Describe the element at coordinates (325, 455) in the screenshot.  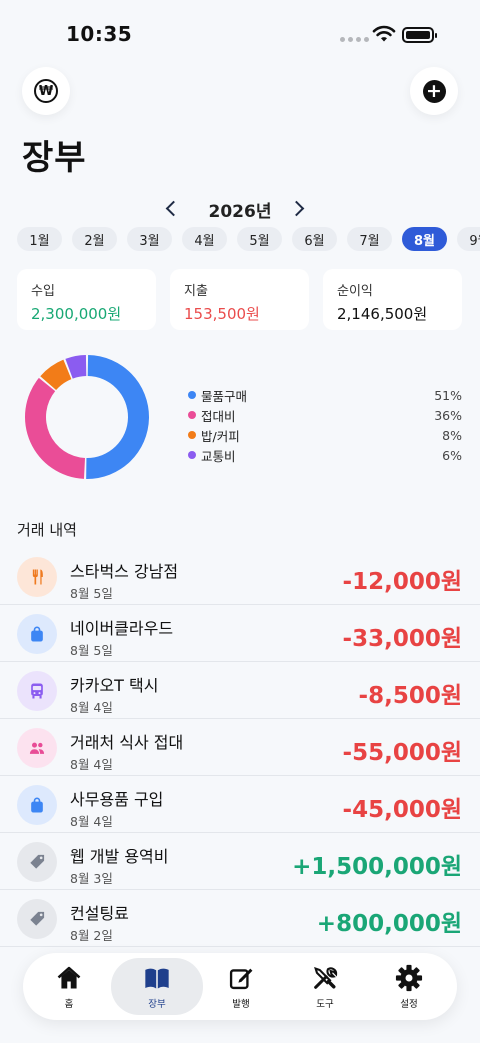
I see `legend-item: 교통비 6%` at that location.